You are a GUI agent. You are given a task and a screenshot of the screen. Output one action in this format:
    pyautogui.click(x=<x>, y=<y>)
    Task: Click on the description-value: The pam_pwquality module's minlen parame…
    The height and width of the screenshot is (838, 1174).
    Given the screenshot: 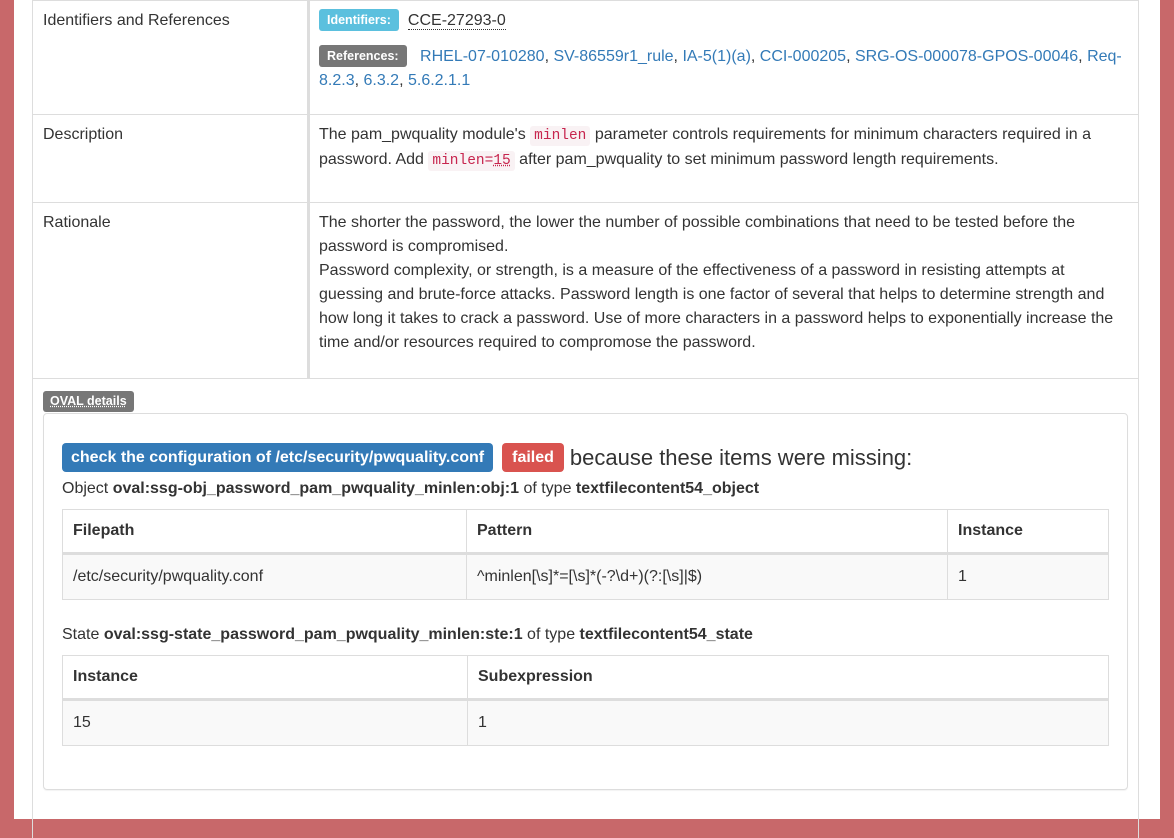 What is the action you would take?
    pyautogui.click(x=723, y=158)
    